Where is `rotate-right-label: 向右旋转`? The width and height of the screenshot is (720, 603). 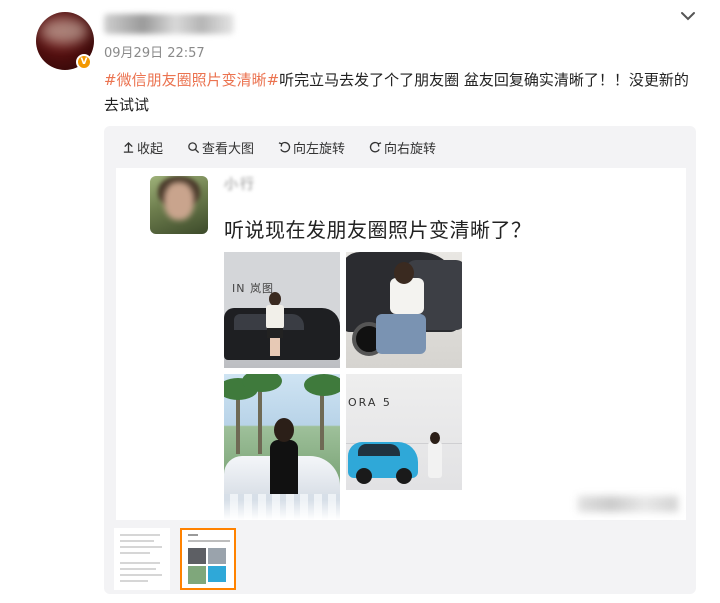
rotate-right-label: 向右旋转 is located at coordinates (410, 149).